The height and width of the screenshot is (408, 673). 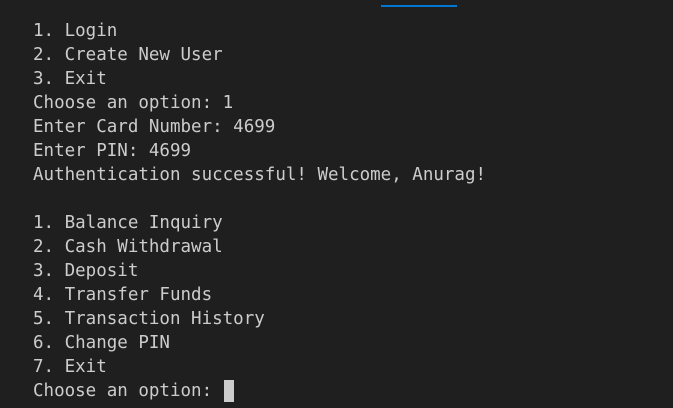 I want to click on output-line: 2. Cash Withdrawal, so click(x=128, y=247).